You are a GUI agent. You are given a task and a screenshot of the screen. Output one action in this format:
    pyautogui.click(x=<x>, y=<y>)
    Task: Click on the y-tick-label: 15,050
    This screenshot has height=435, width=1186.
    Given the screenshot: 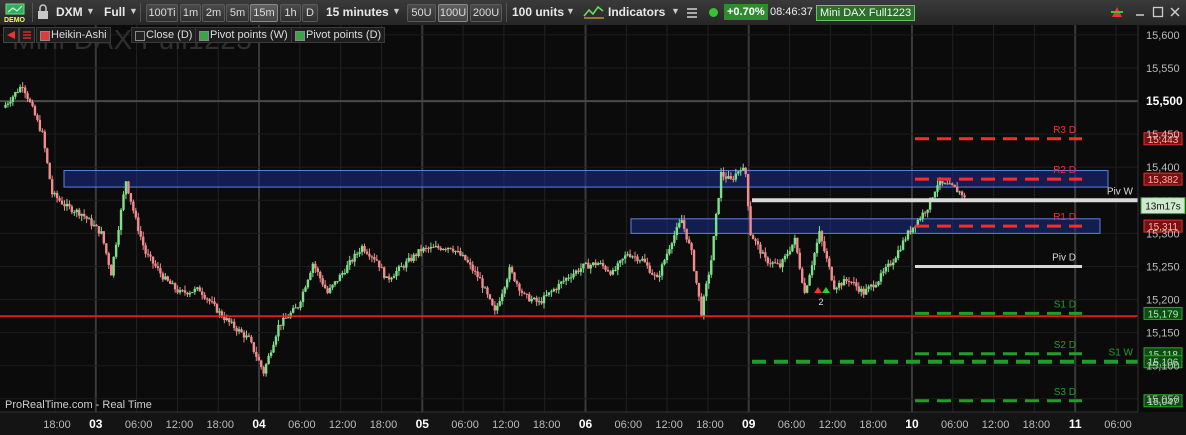 What is the action you would take?
    pyautogui.click(x=1163, y=400)
    